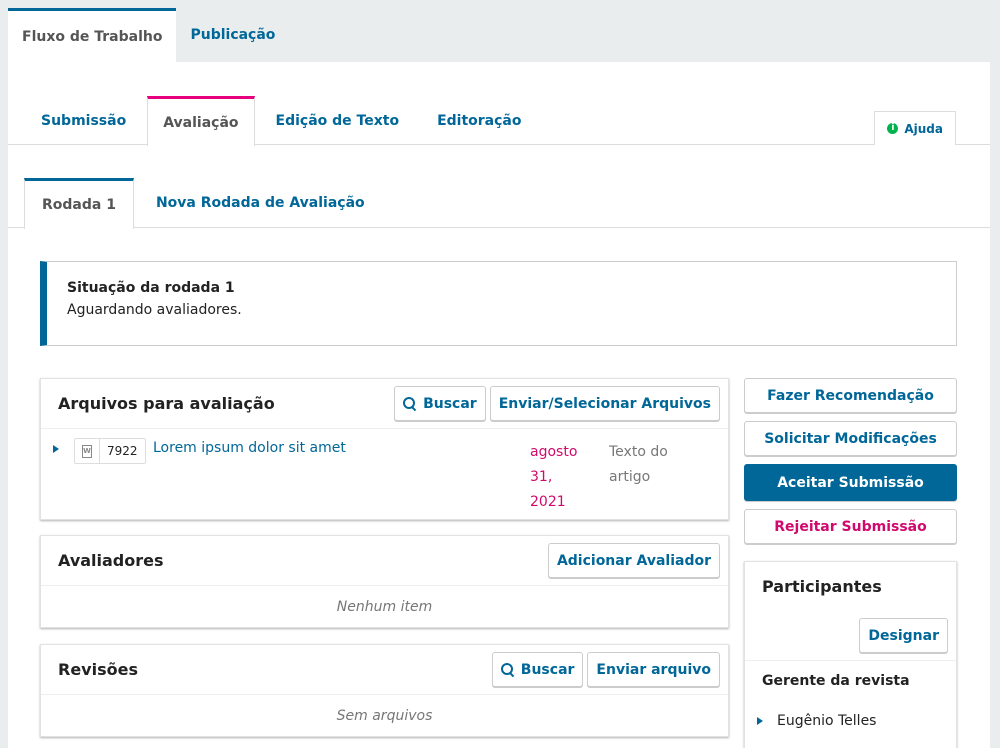  What do you see at coordinates (151, 288) in the screenshot?
I see `round-status-title: Situação da rodada 1` at bounding box center [151, 288].